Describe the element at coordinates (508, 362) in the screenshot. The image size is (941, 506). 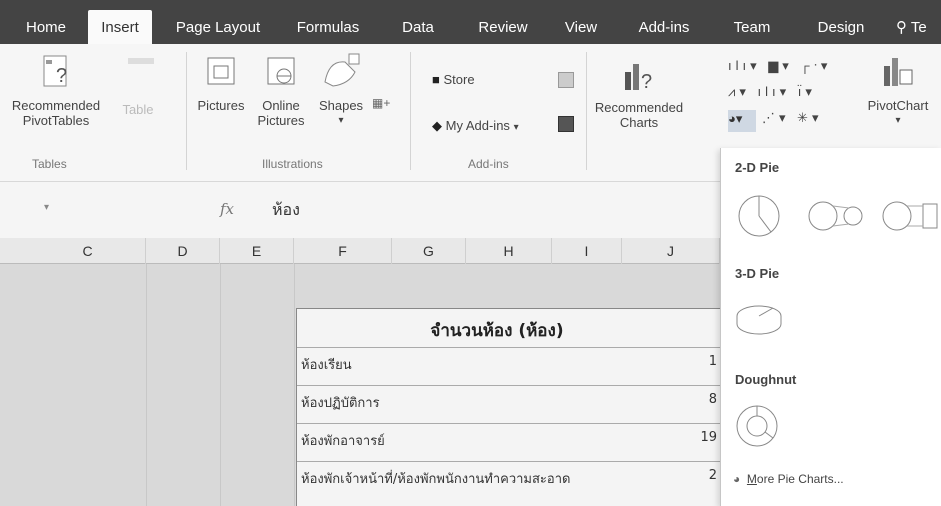
I see `table-row: ห้องเรียน 1` at that location.